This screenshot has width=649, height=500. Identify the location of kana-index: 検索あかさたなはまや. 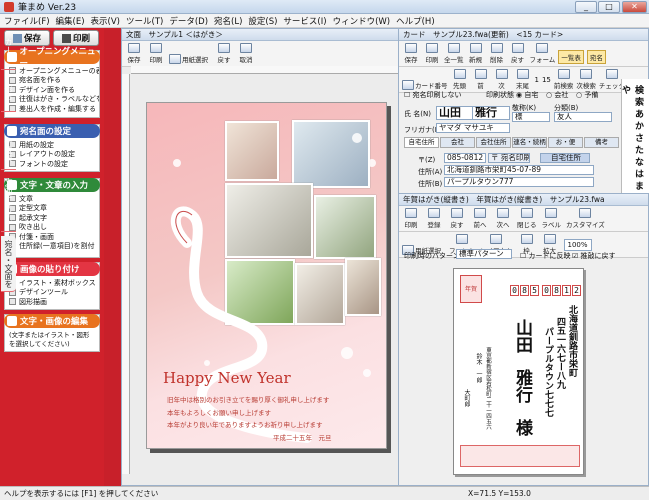
(634, 136).